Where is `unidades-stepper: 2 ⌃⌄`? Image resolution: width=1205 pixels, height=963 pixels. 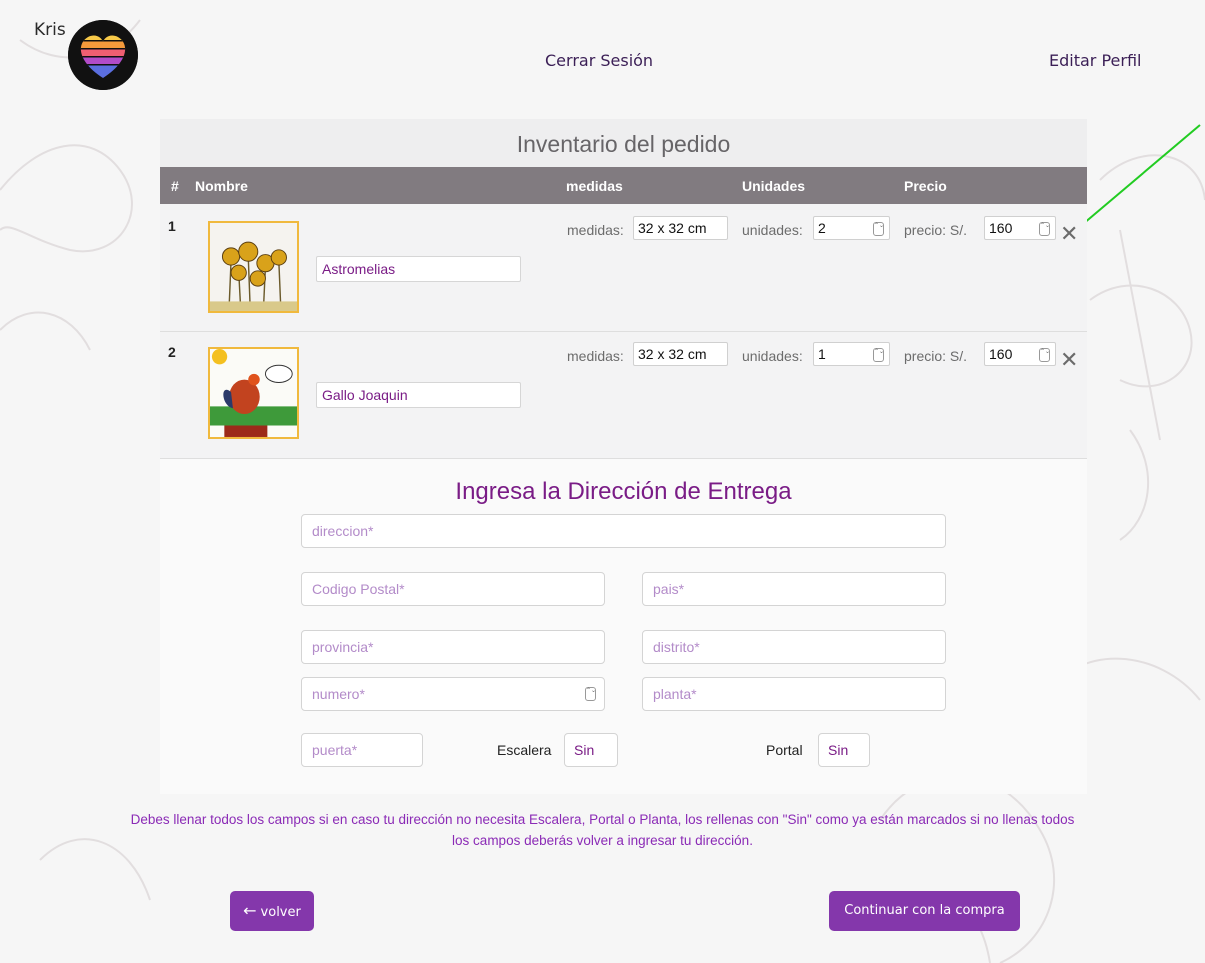
unidades-stepper: 2 ⌃⌄ is located at coordinates (851, 228).